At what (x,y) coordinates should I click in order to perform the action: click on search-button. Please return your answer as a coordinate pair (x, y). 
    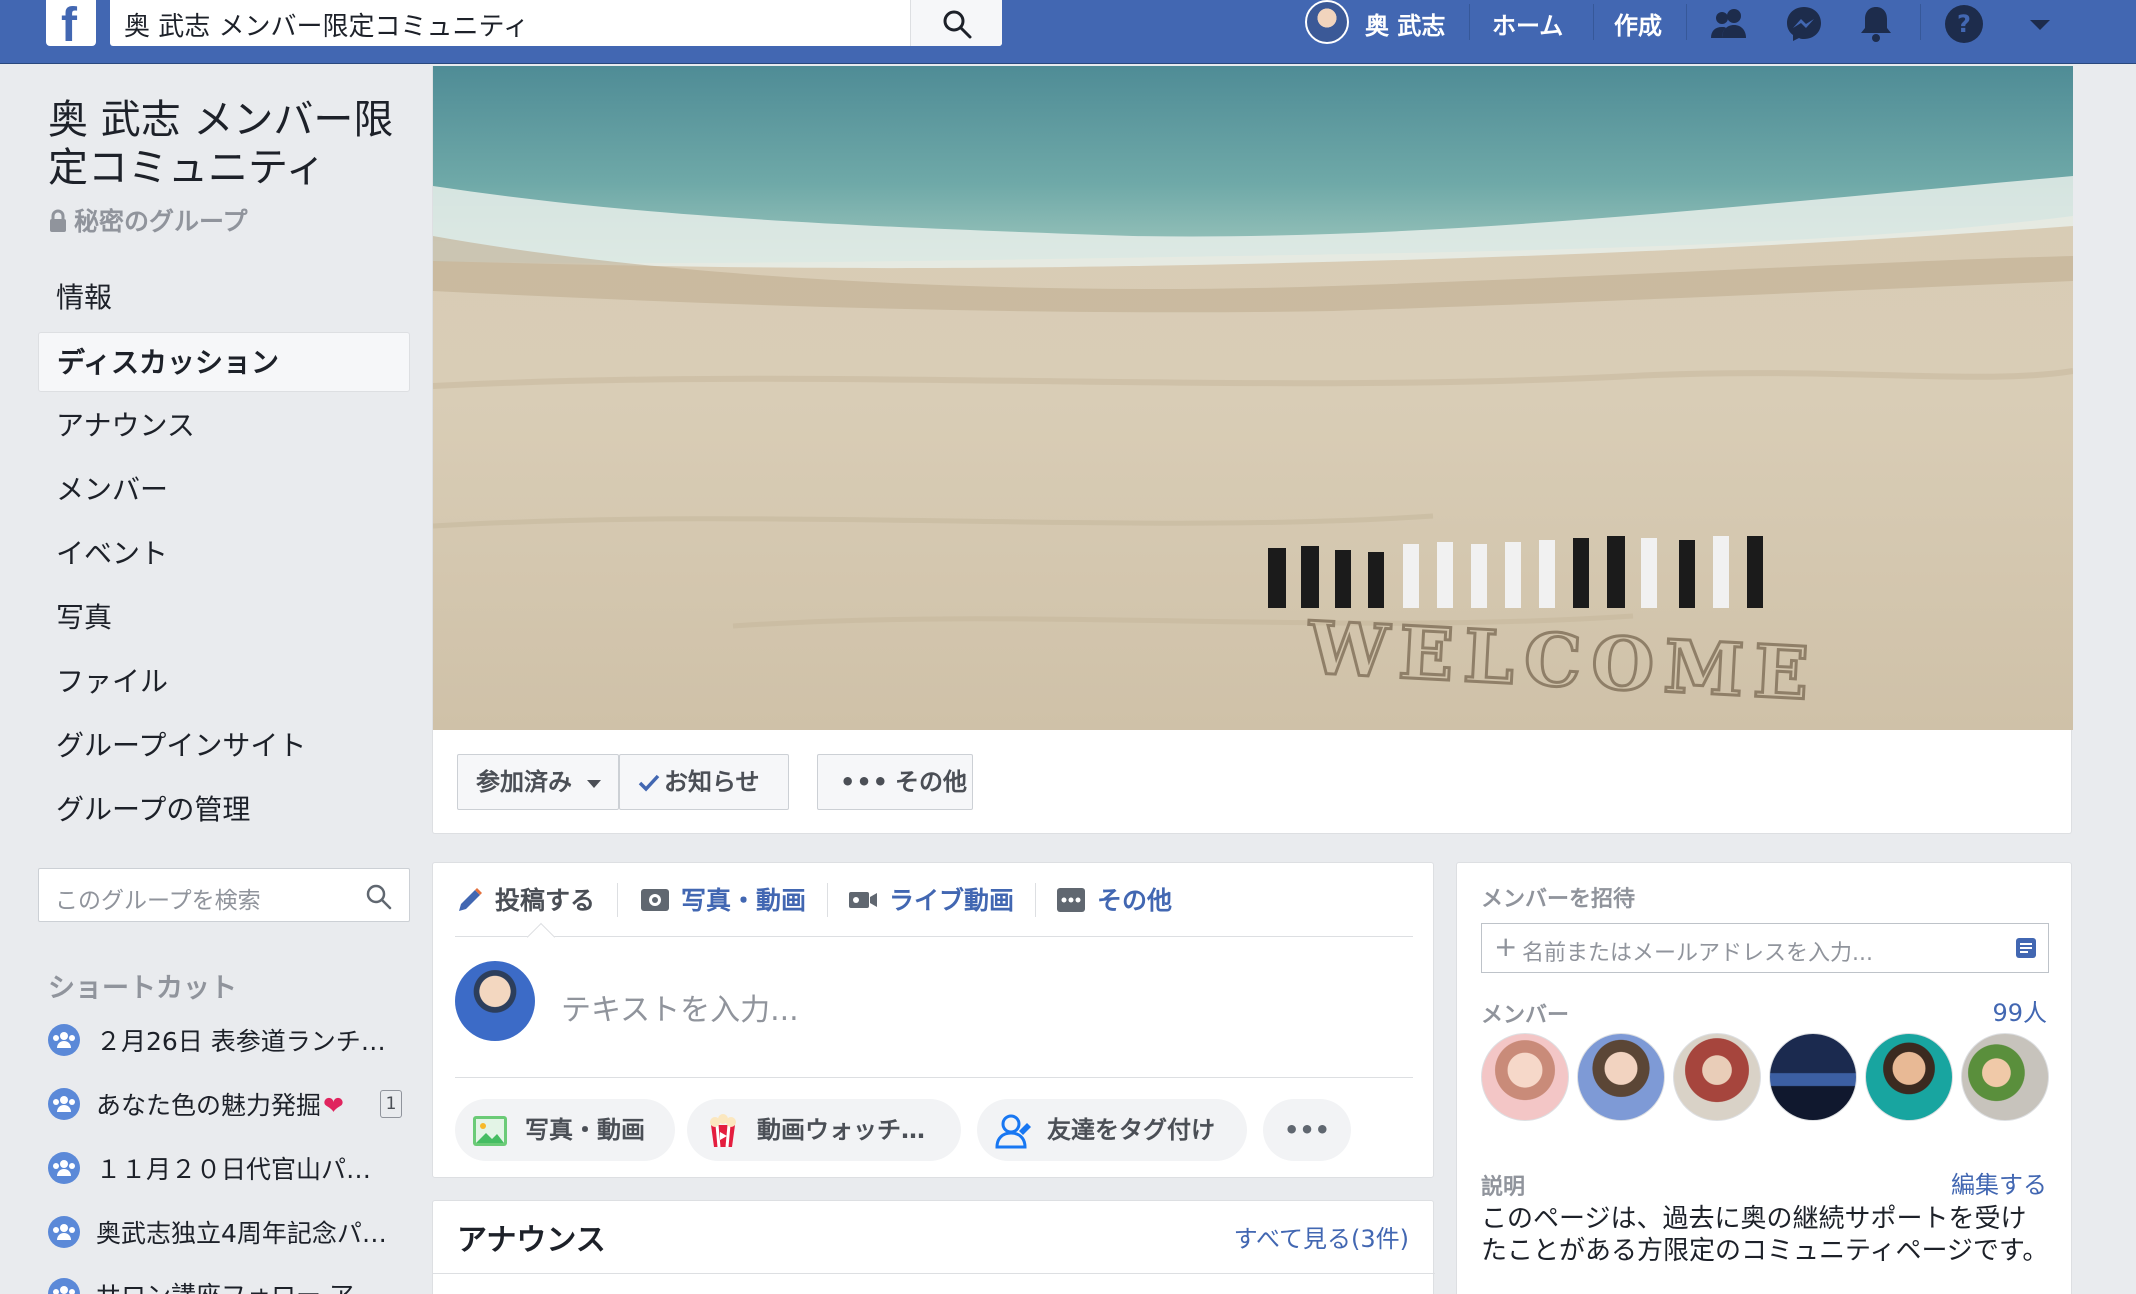
    Looking at the image, I should click on (956, 23).